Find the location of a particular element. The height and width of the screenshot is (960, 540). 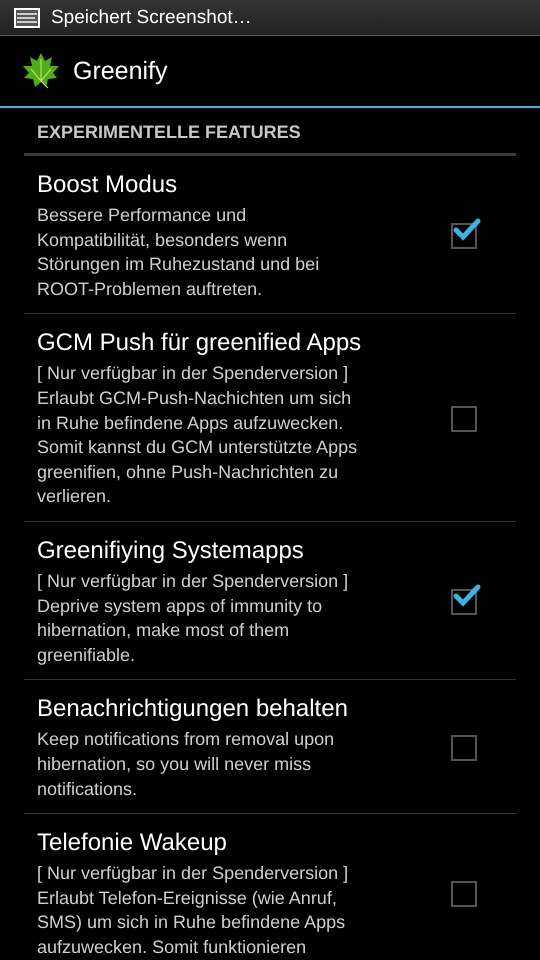

section-header: EXPERIMENTELLE FEATURES is located at coordinates (270, 132).